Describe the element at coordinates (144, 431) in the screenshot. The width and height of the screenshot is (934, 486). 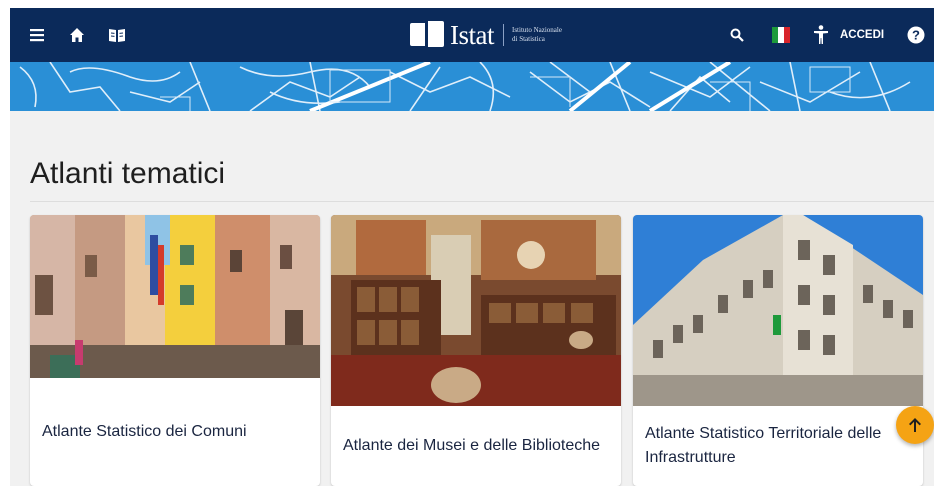
I see `card-title: Atlante Statistico dei Comuni` at that location.